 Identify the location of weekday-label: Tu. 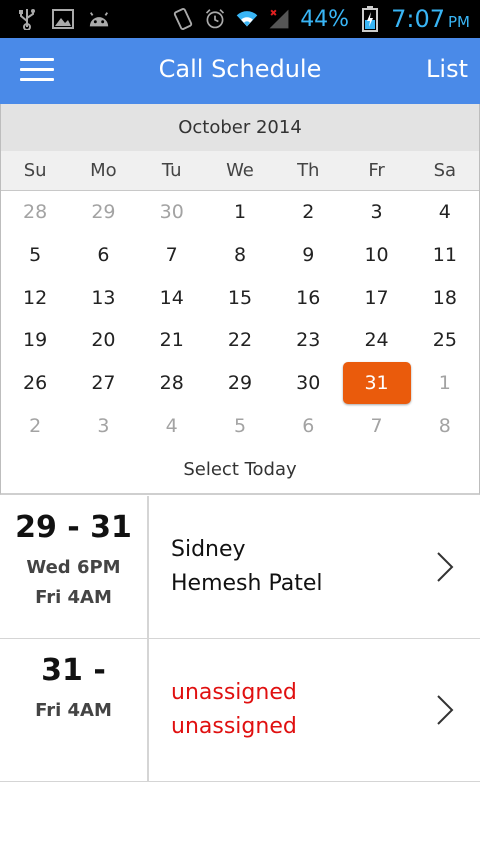
(171, 170).